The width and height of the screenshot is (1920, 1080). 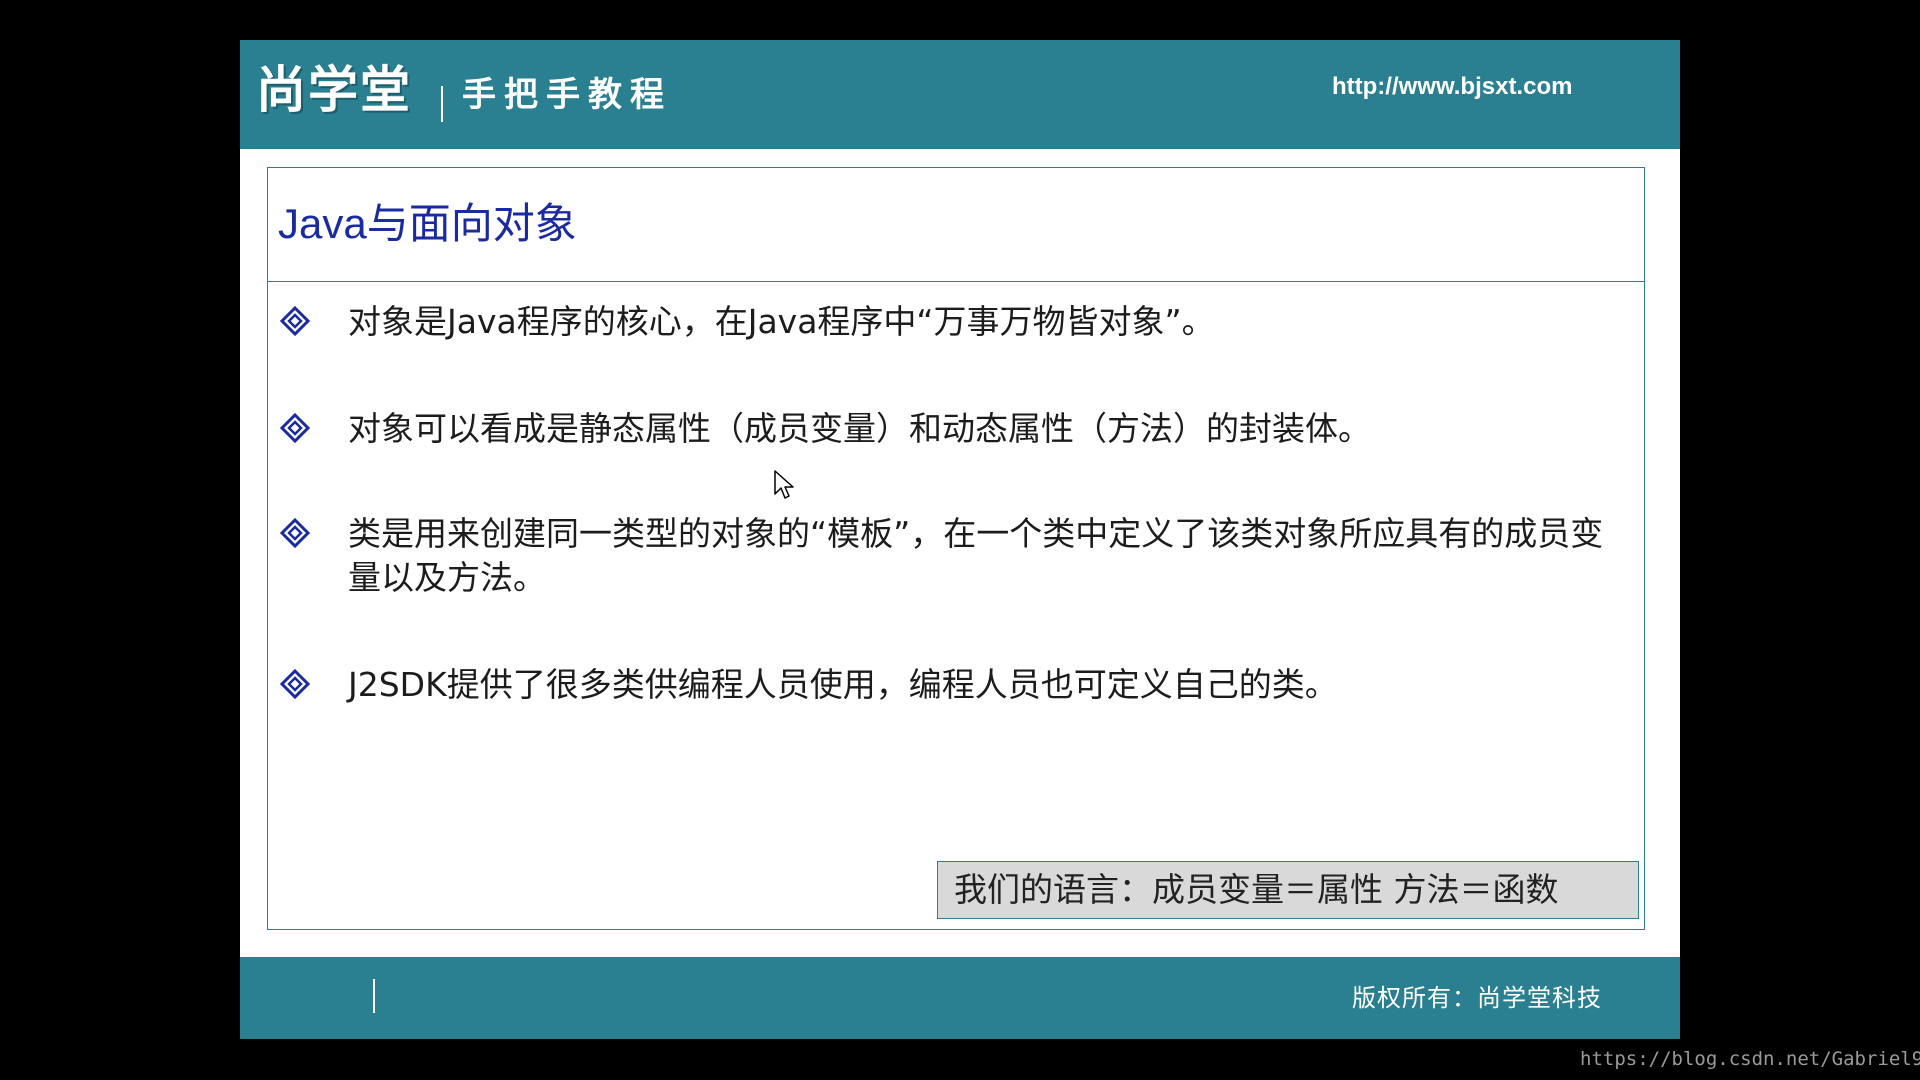 I want to click on slide-header: 尚学堂 手把手教程 http://www.bjsxt.com, so click(x=960, y=94).